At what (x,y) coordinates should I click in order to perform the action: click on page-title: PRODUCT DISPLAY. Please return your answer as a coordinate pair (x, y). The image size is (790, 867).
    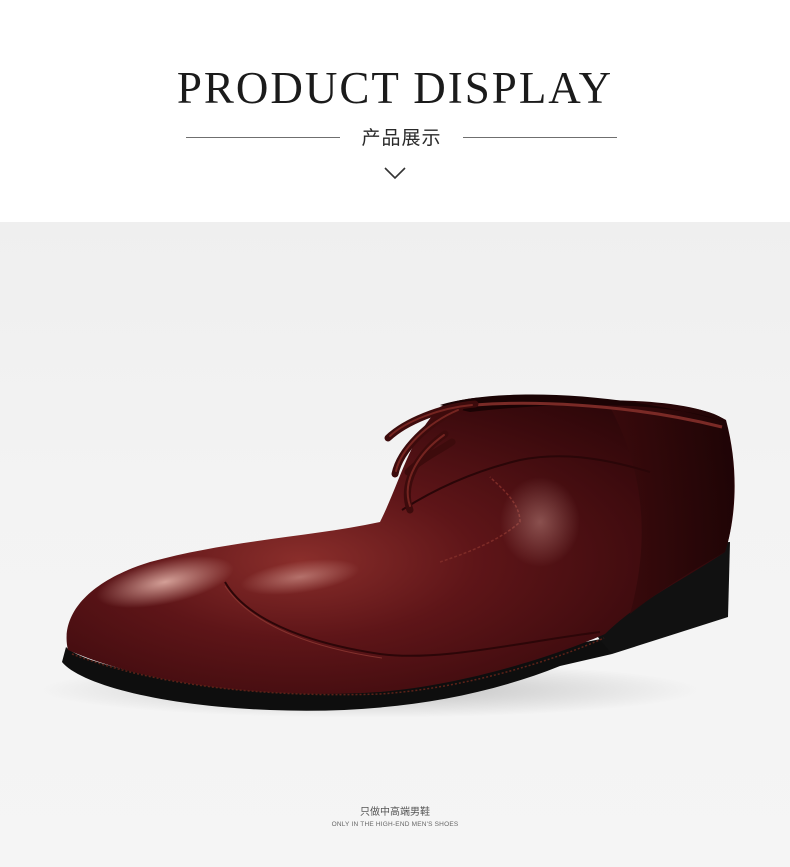
    Looking at the image, I should click on (395, 88).